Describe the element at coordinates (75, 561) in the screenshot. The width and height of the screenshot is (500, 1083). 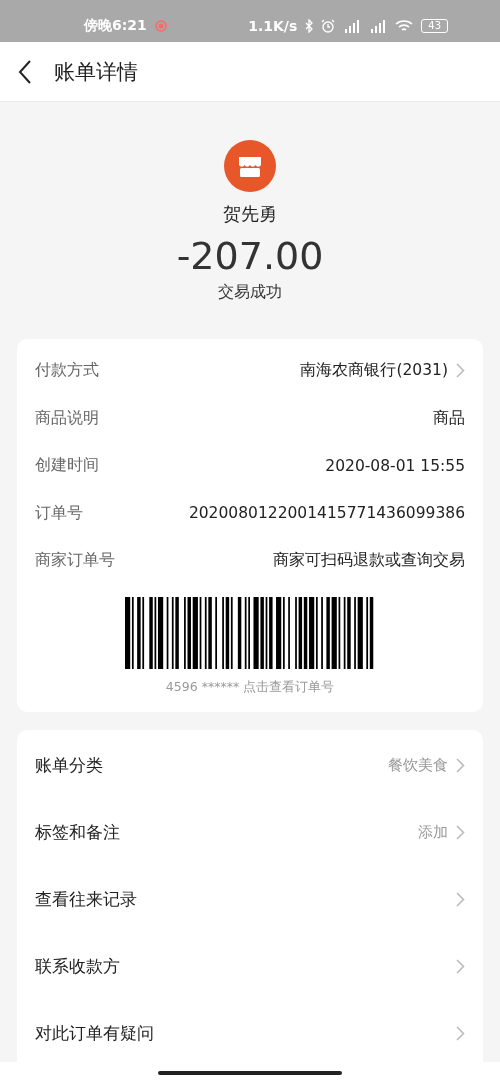
I see `detail-label: 商家订单号` at that location.